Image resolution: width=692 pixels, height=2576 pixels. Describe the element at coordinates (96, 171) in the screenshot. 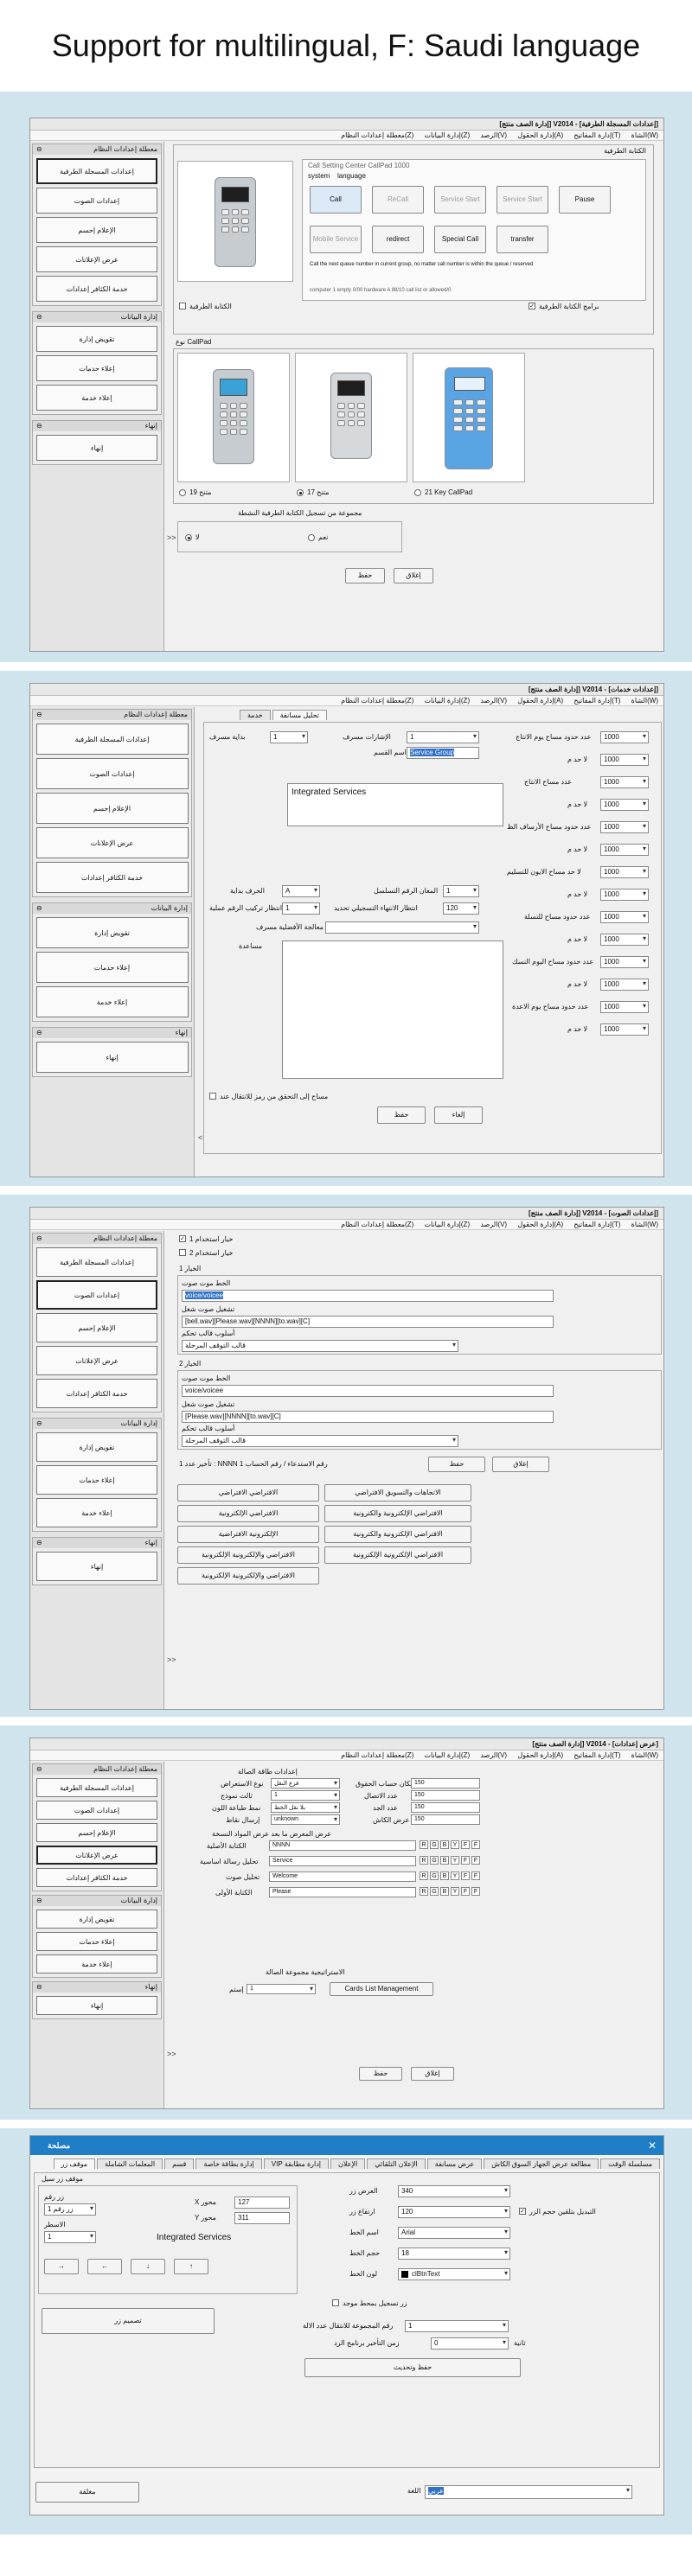

I see `sidebar-item-terminal: إعدادات المسجلة الطرفية` at that location.